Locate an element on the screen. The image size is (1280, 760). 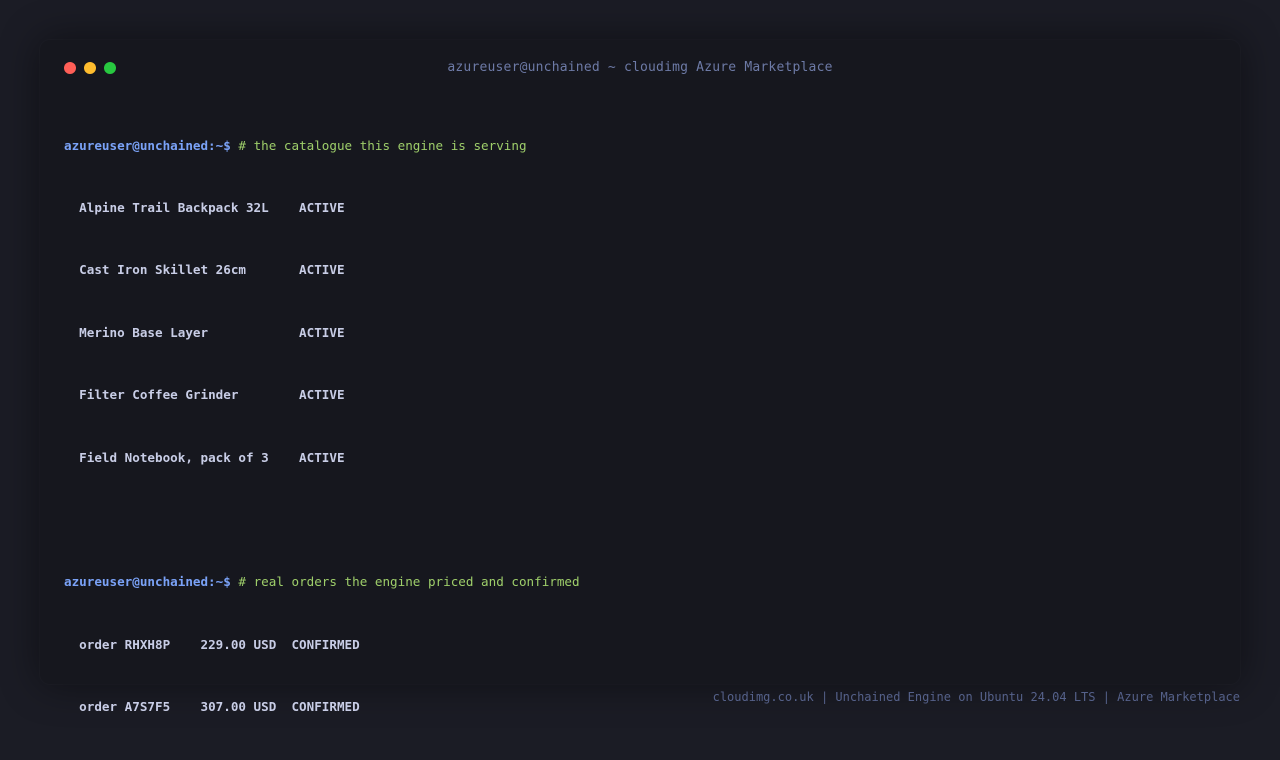
catalogue-row: Alpine Trail Backpack 32L ACTIVE is located at coordinates (212, 207).